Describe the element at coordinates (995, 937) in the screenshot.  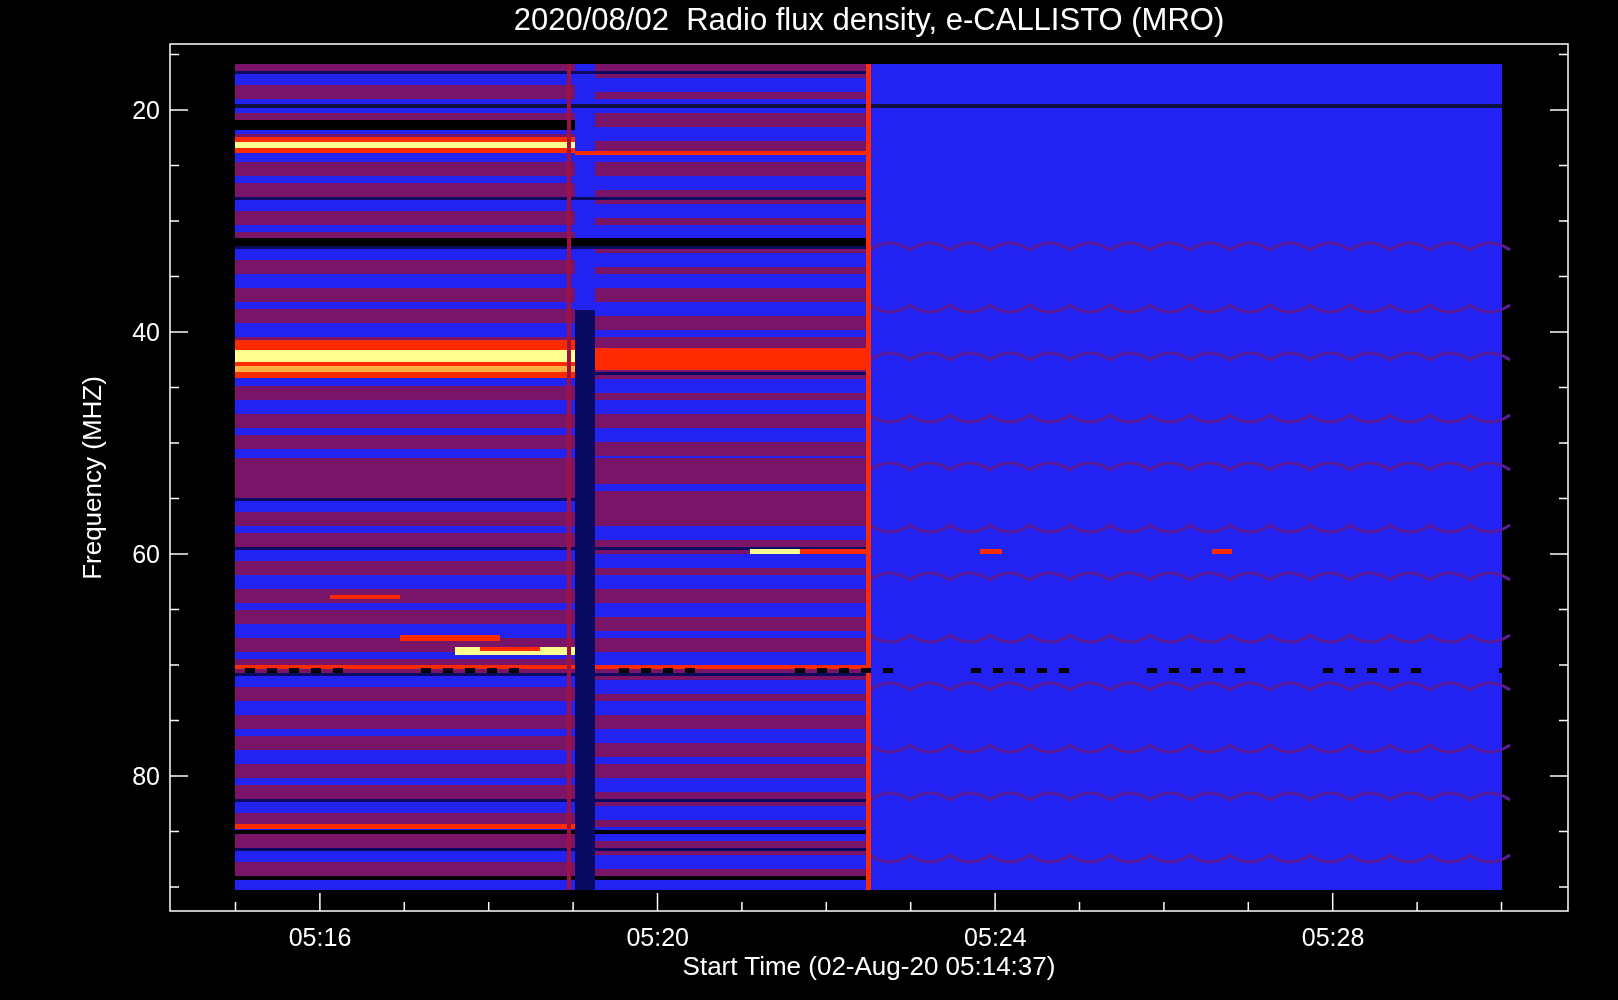
I see `x-tick-label: 05:24` at that location.